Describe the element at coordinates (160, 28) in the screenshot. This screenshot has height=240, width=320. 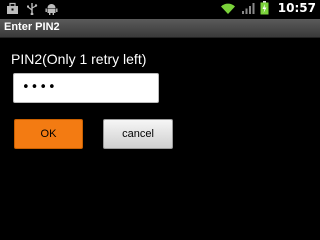
I see `dialog-title-bar: Enter PIN2` at that location.